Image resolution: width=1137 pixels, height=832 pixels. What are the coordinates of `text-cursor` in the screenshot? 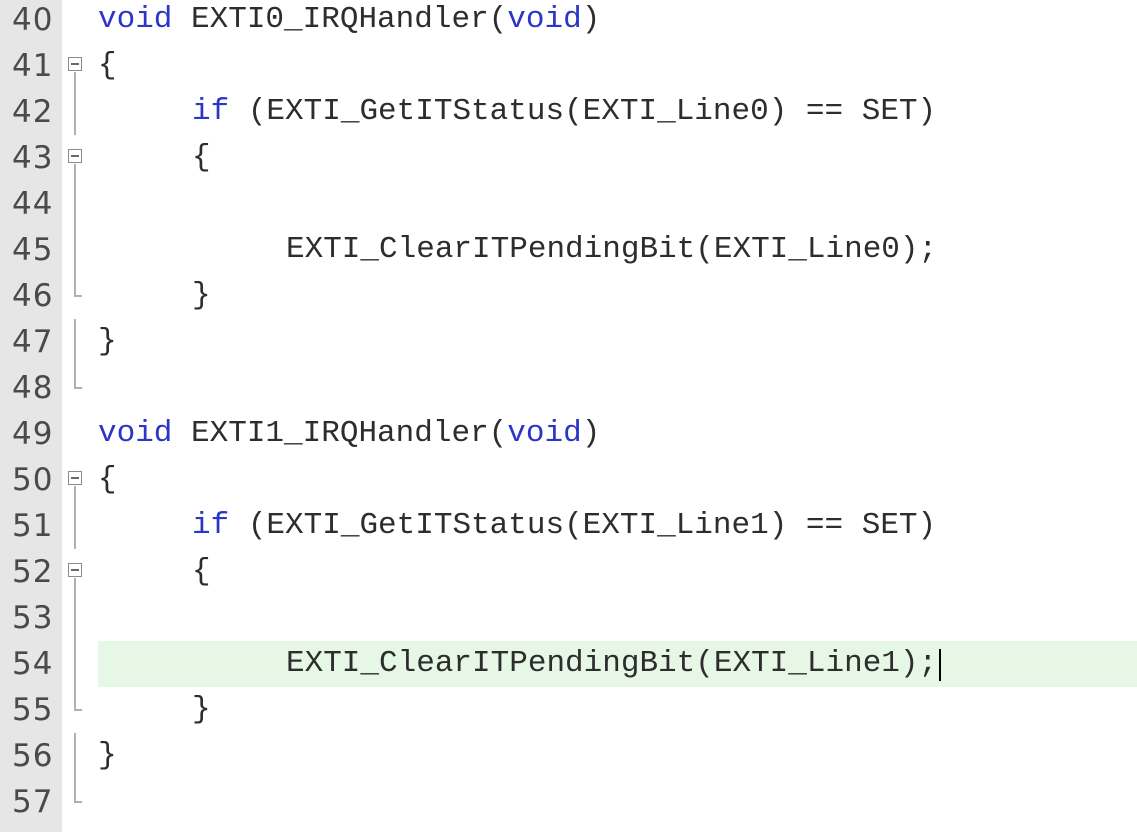 It's located at (940, 665).